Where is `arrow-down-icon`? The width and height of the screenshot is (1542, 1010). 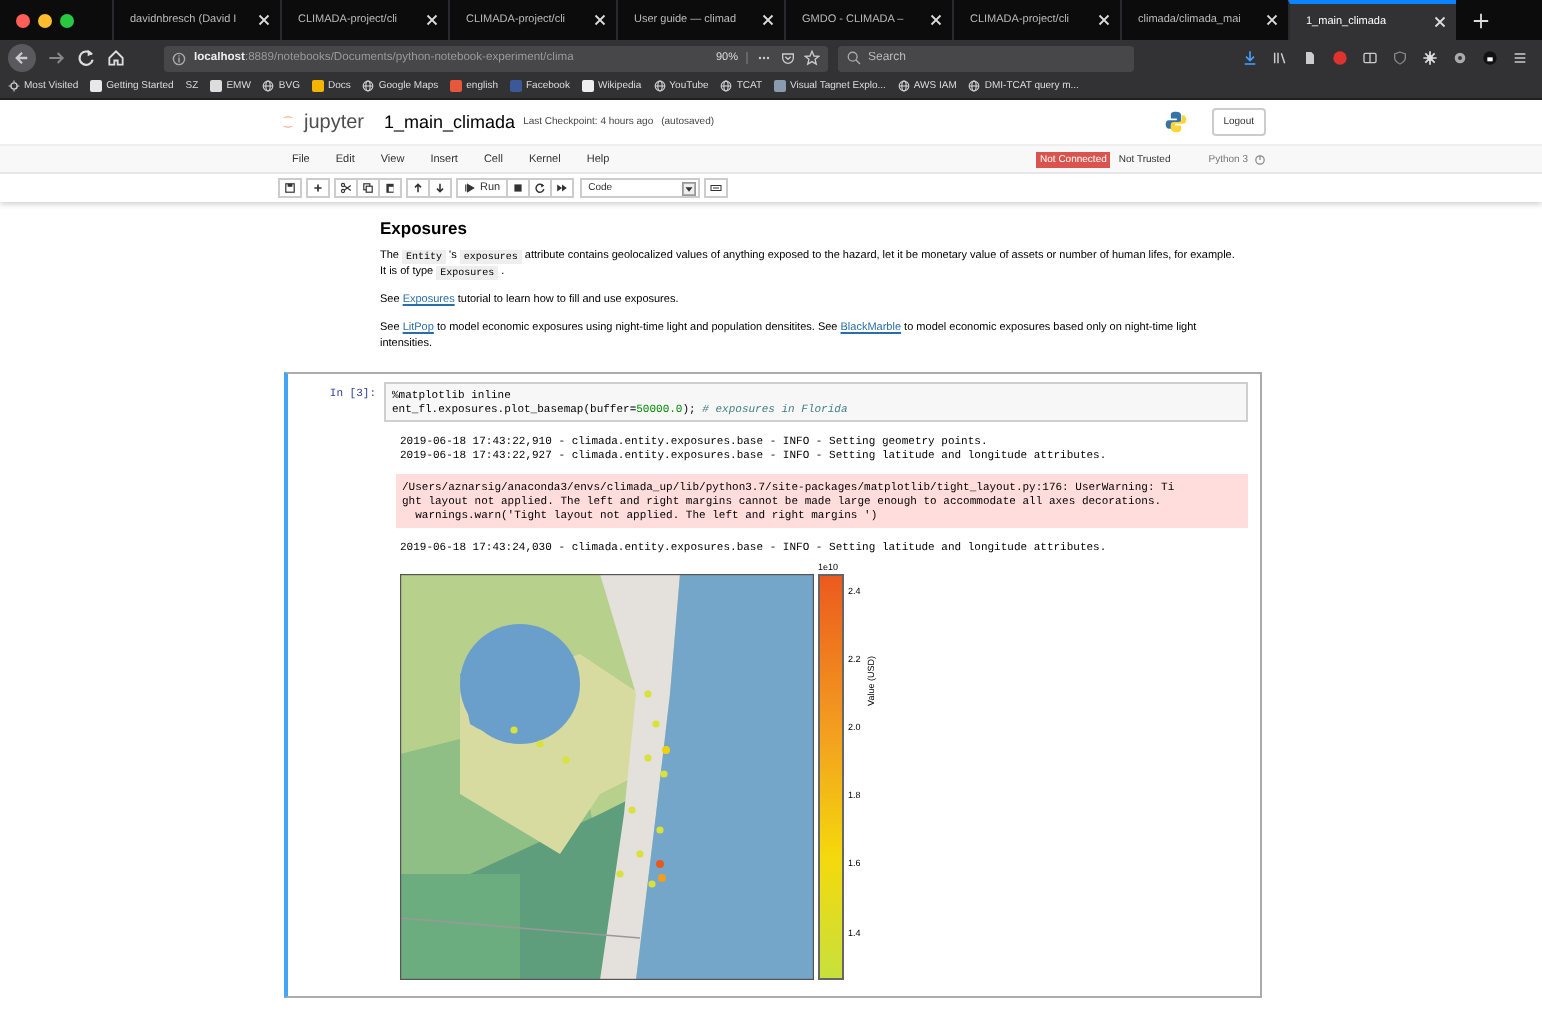
arrow-down-icon is located at coordinates (440, 188).